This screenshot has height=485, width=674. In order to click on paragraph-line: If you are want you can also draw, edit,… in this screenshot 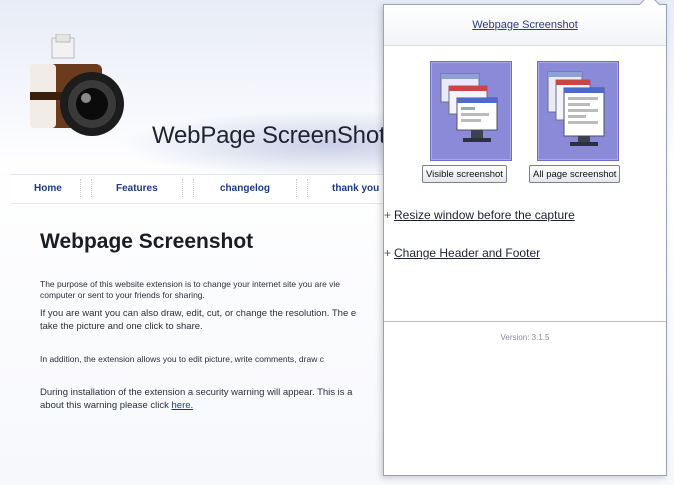, I will do `click(198, 313)`.